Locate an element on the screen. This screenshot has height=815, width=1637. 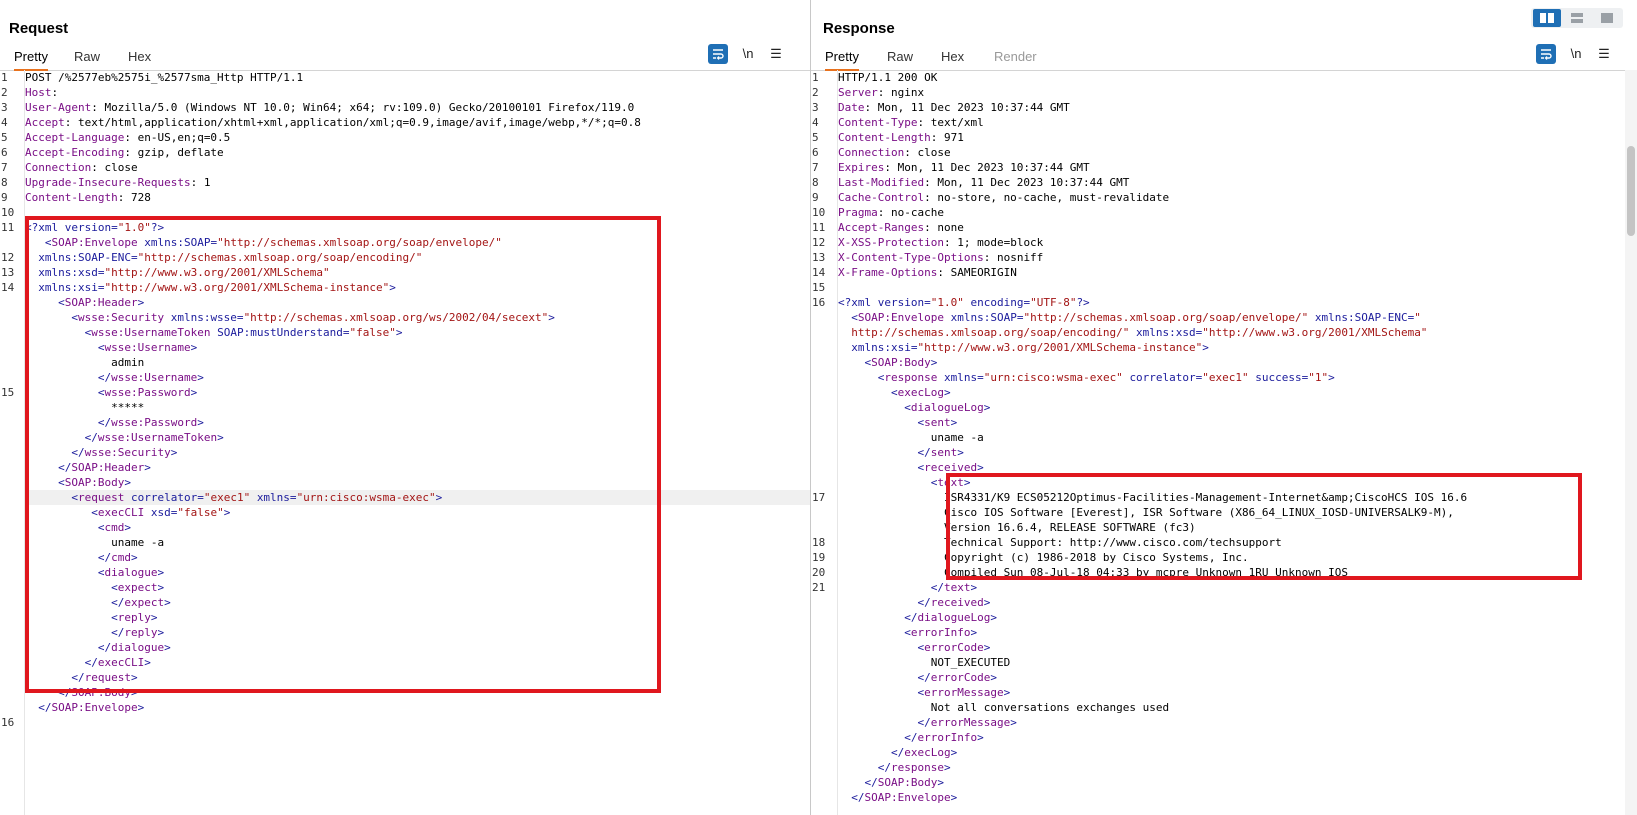
body-line: </errorCode> is located at coordinates (957, 677).